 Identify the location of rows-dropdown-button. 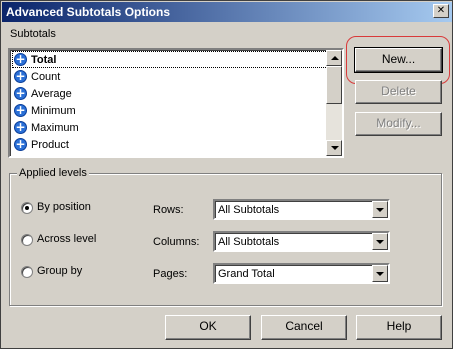
(380, 209).